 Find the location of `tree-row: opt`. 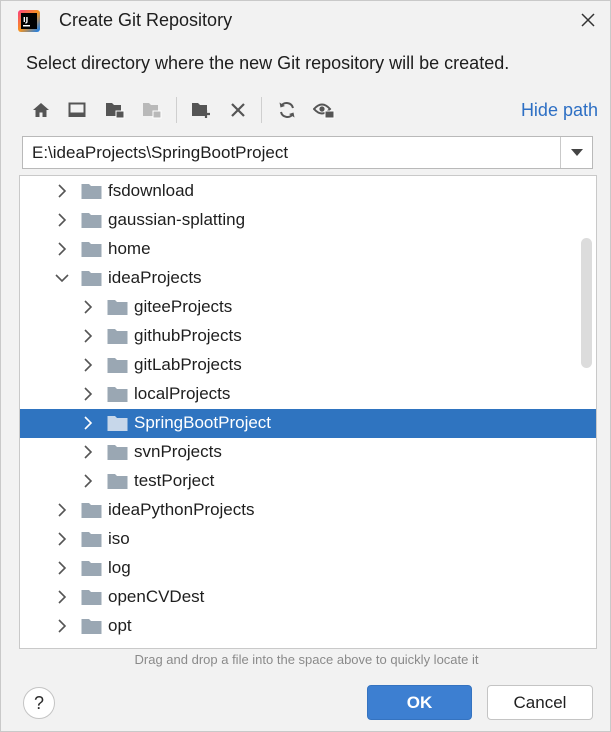

tree-row: opt is located at coordinates (308, 626).